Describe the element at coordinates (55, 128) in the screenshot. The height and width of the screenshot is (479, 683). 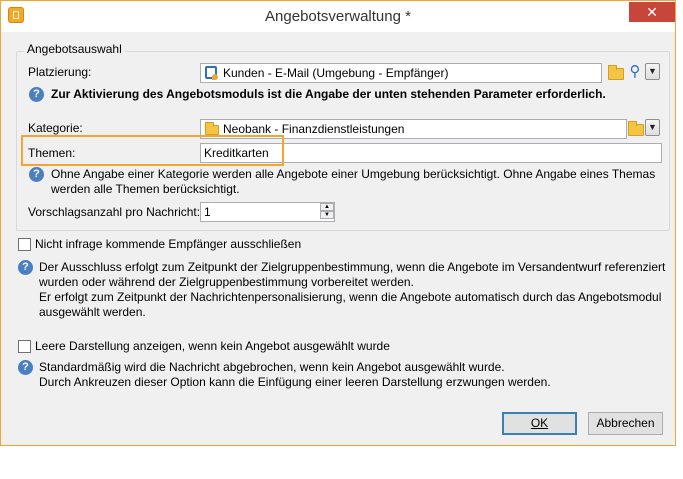
I see `category-label: Kategorie:` at that location.